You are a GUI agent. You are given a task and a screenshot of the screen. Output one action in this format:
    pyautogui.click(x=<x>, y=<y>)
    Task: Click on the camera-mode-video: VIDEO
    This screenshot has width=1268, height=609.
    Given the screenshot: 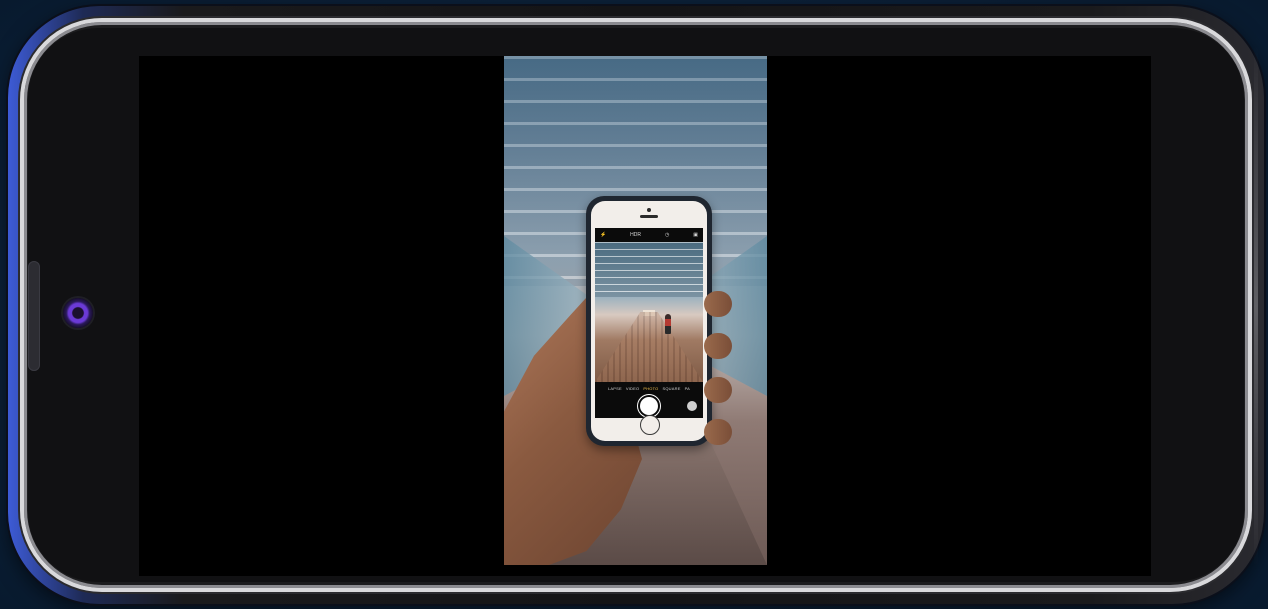 What is the action you would take?
    pyautogui.click(x=632, y=388)
    